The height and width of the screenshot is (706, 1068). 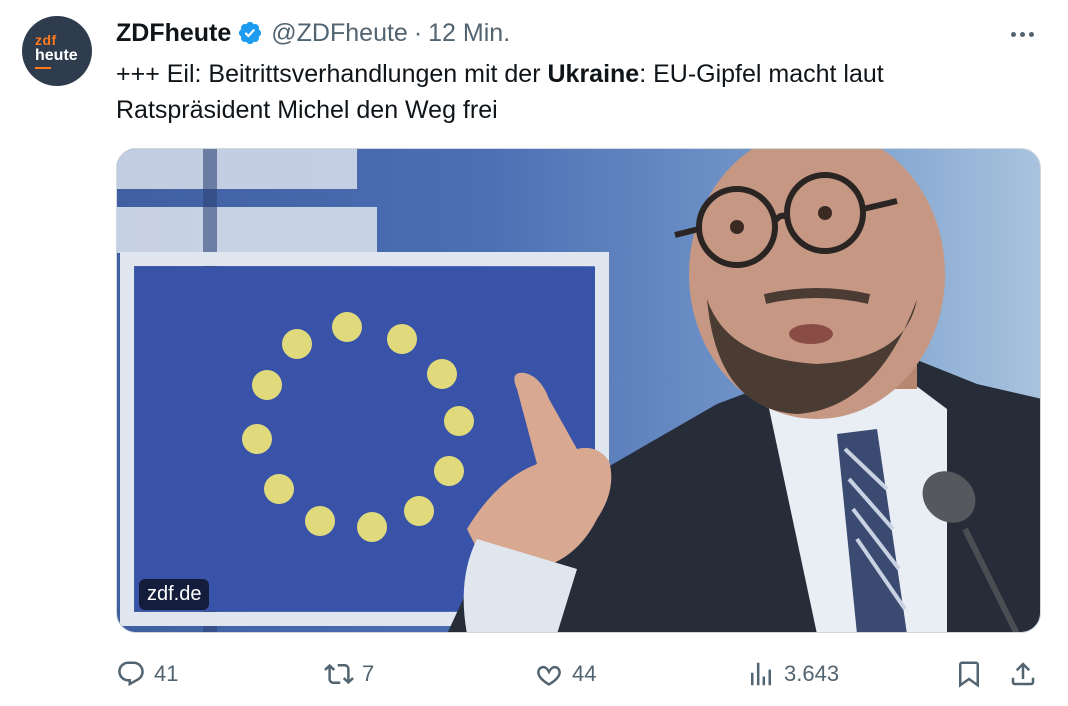 I want to click on share-button, so click(x=1027, y=674).